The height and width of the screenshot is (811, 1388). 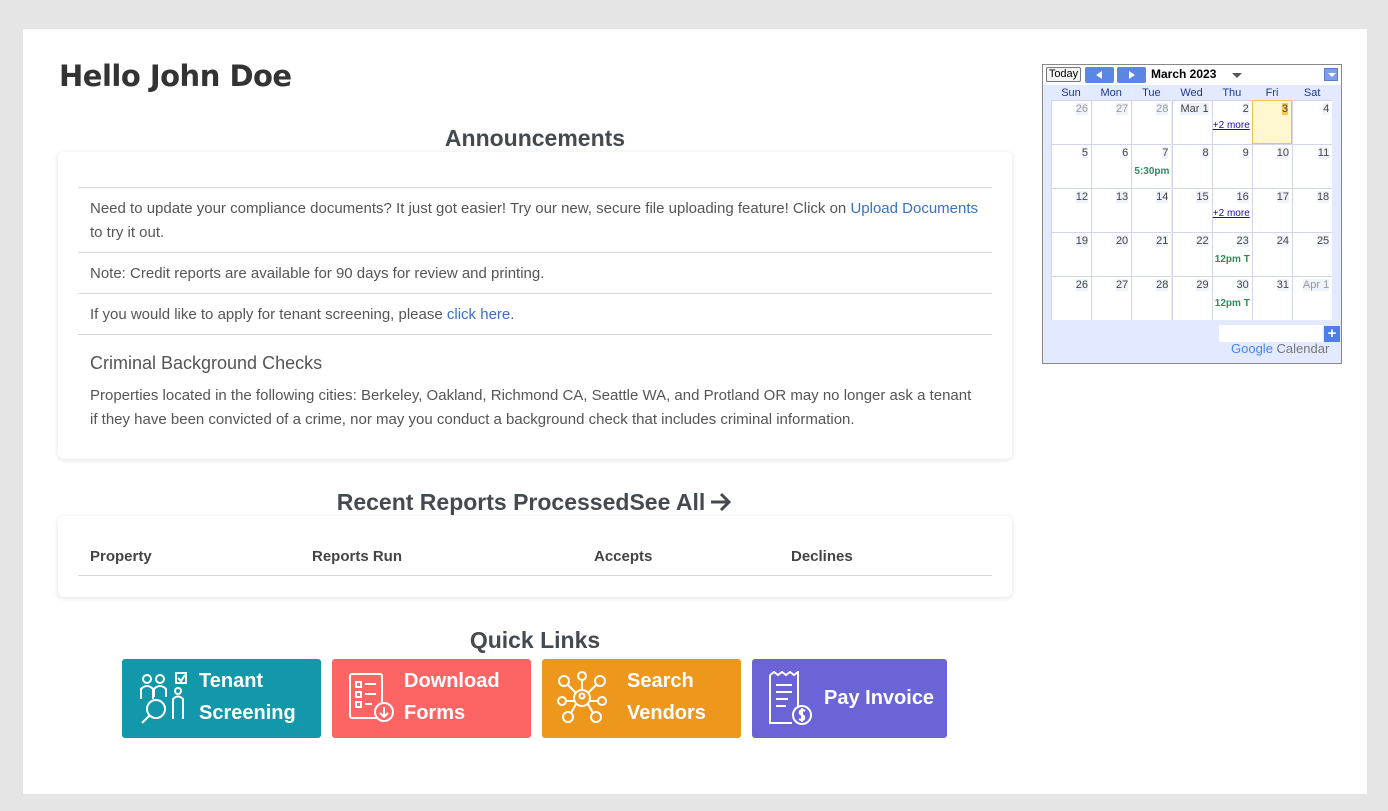 I want to click on weekday-label: Mon, so click(x=1111, y=93).